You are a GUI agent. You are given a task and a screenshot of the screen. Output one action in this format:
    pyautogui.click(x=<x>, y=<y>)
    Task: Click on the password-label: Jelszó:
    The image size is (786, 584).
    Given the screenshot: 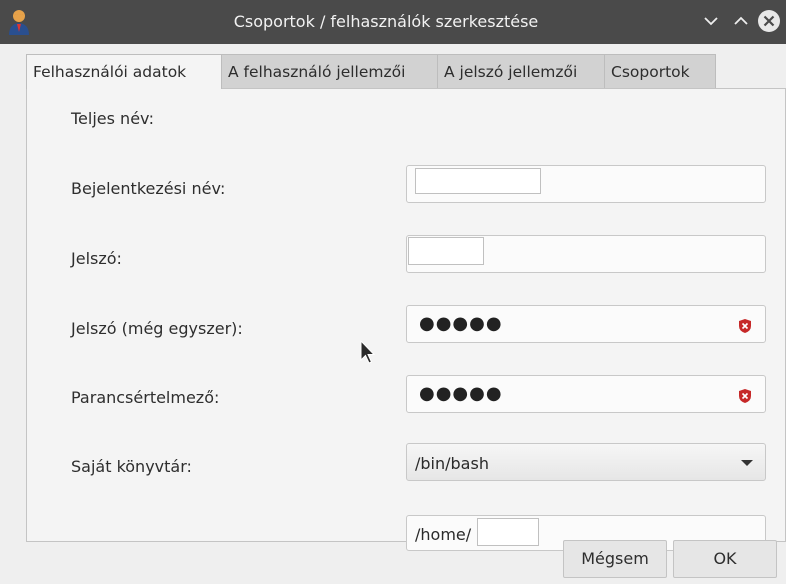 What is the action you would take?
    pyautogui.click(x=96, y=258)
    